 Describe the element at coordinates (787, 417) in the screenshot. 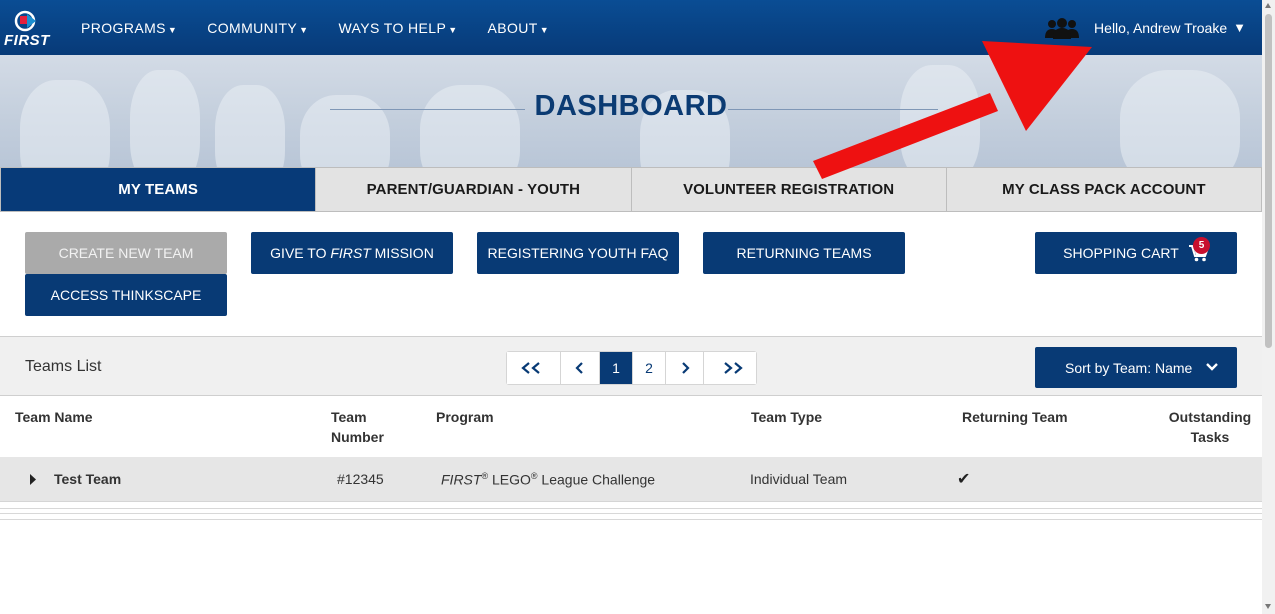

I see `col-team-type: Team Type` at that location.